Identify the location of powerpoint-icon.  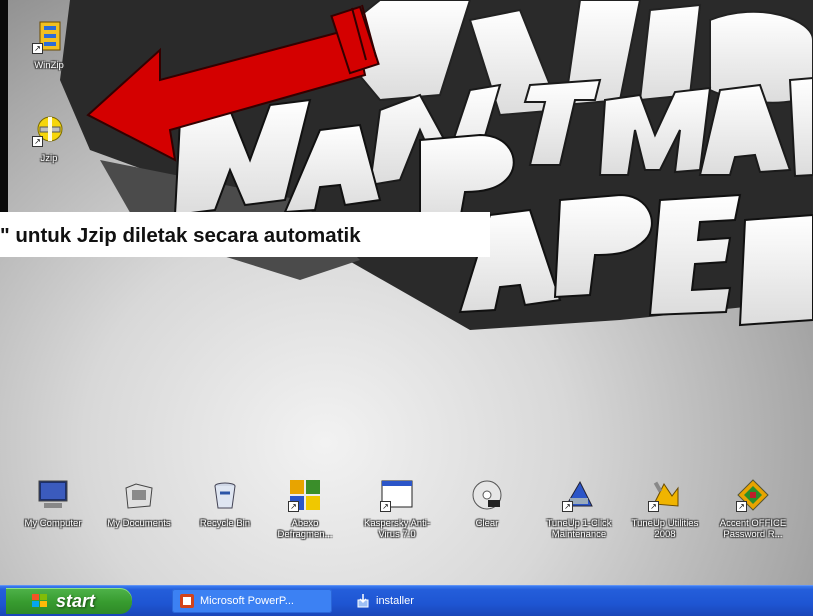
(187, 601).